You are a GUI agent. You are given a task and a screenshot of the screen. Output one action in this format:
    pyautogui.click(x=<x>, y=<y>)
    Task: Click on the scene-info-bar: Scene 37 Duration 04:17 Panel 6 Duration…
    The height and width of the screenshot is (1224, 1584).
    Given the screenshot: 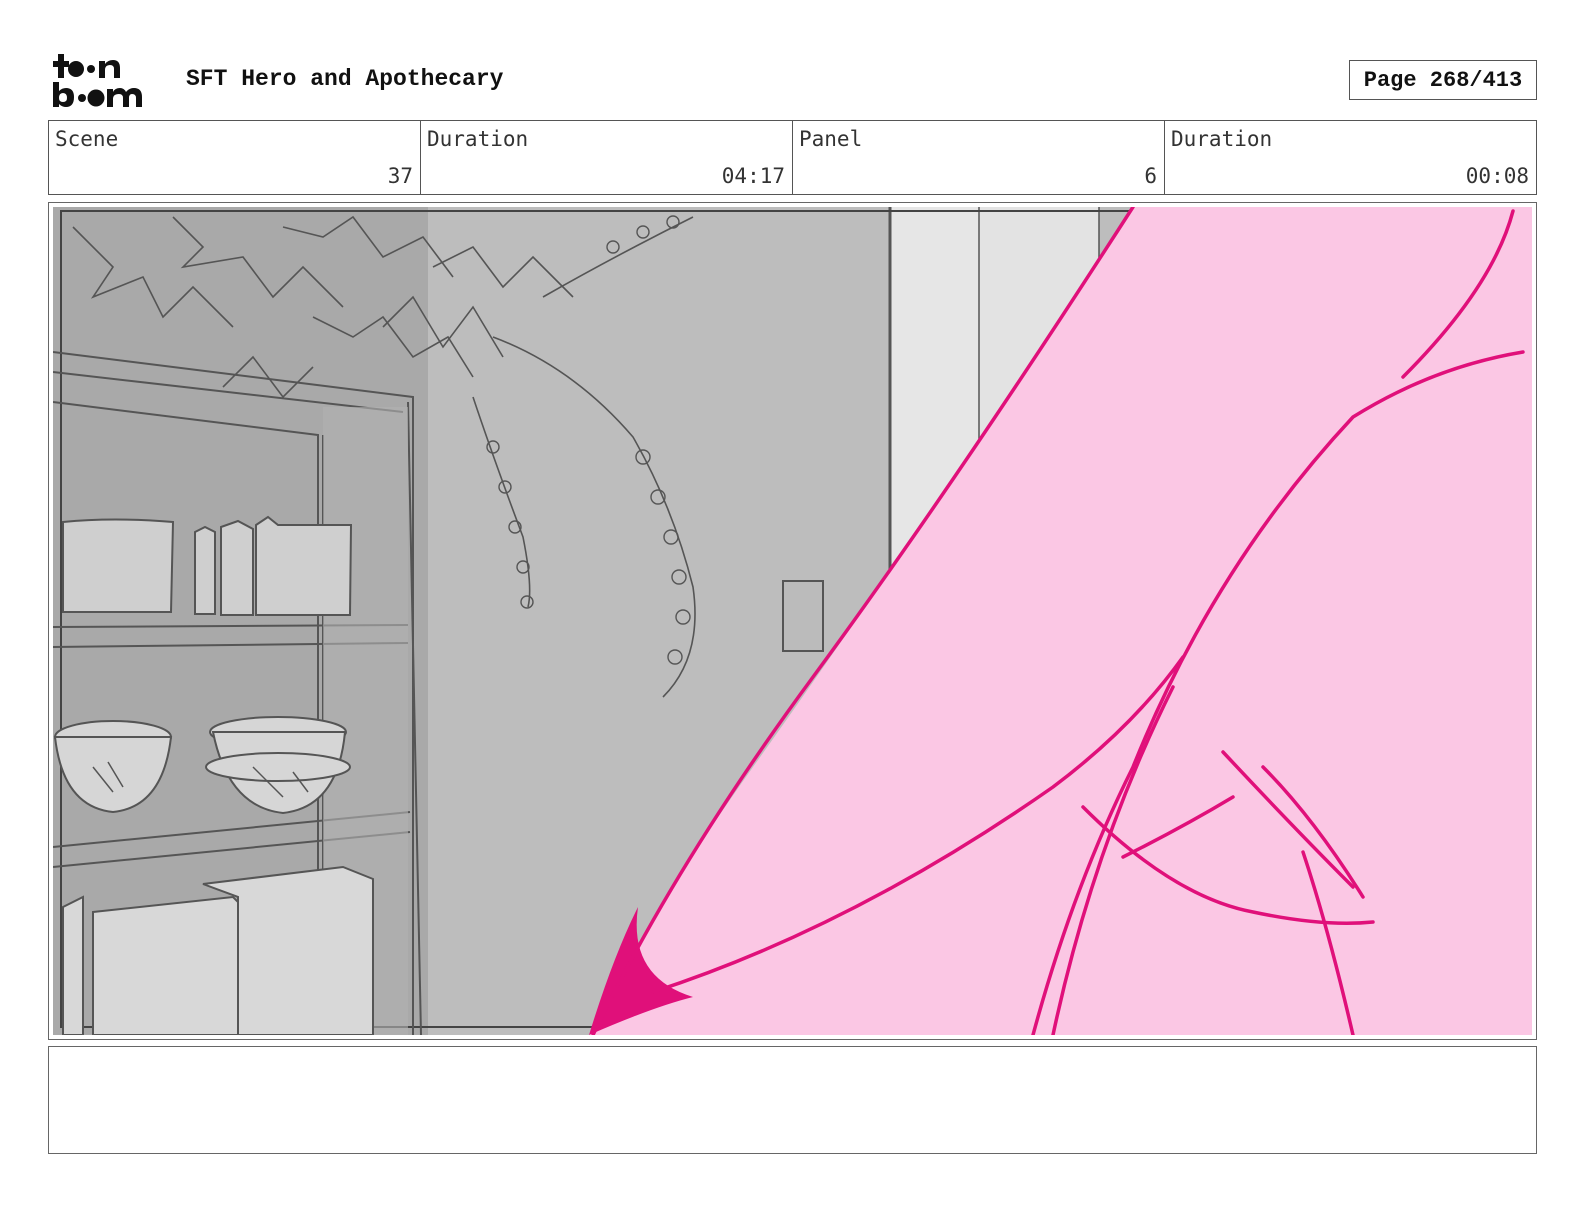 What is the action you would take?
    pyautogui.click(x=792, y=157)
    